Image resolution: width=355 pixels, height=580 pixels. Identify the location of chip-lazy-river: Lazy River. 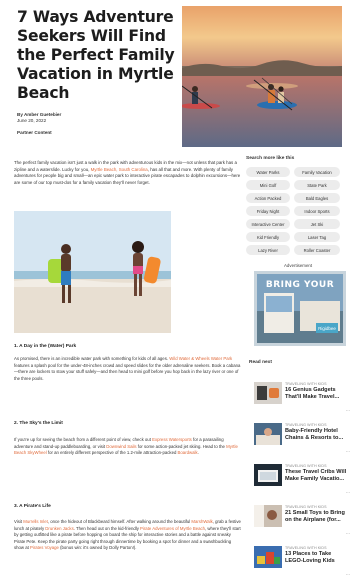
(268, 250).